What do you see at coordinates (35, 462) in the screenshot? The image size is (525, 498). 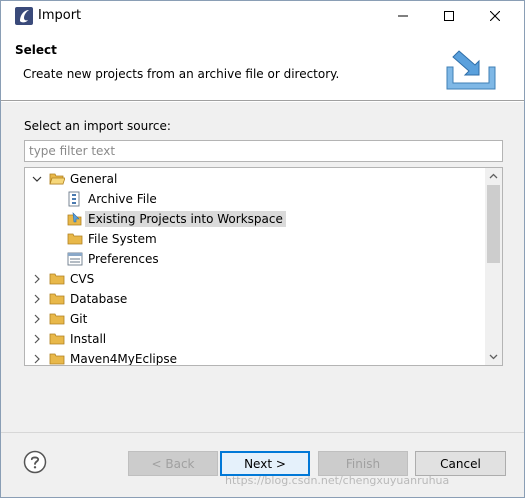 I see `help-icon` at bounding box center [35, 462].